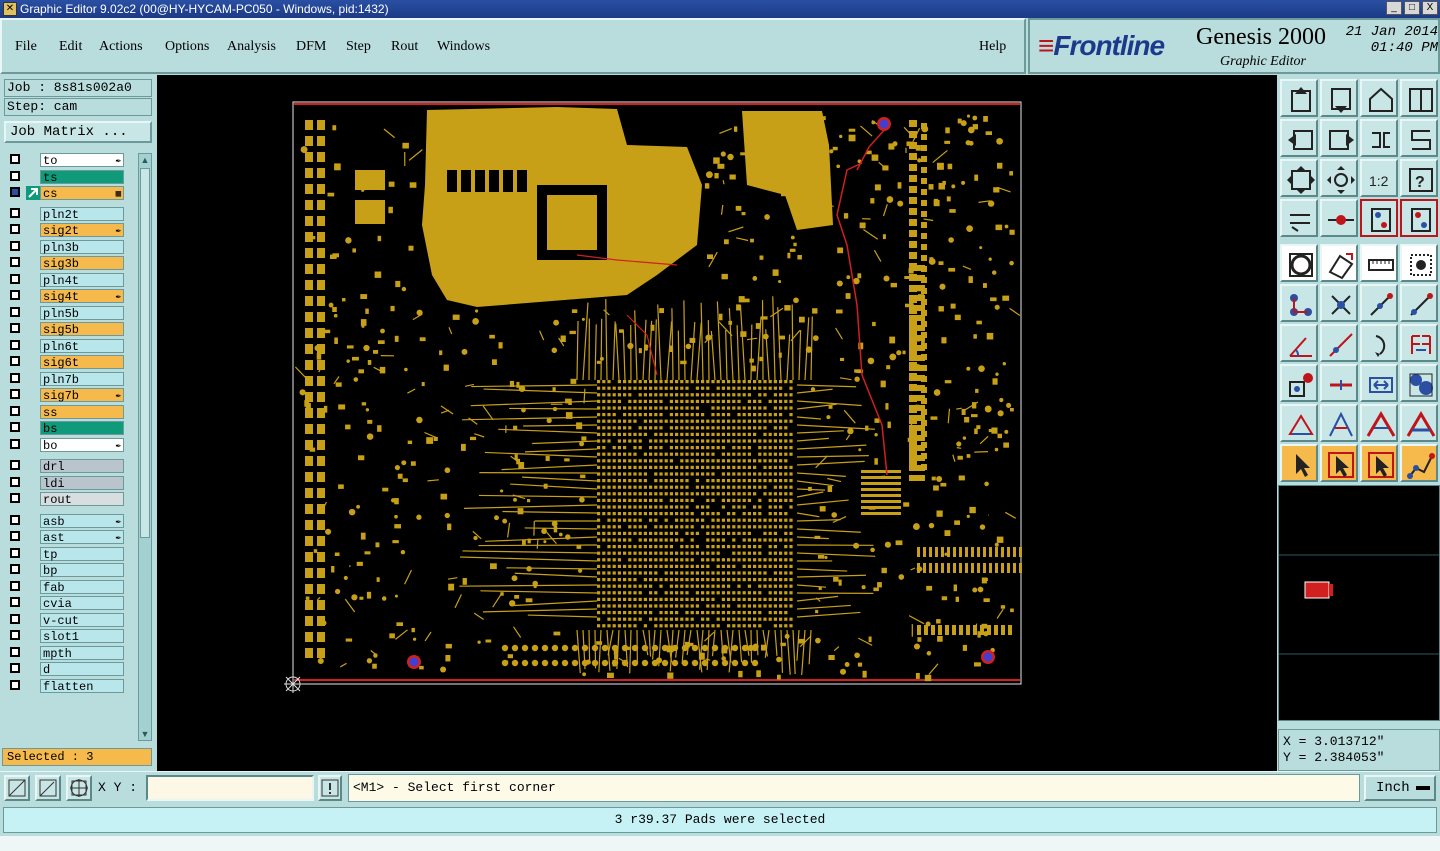  Describe the element at coordinates (65, 636) in the screenshot. I see `layer-row-slot1: slot1` at that location.